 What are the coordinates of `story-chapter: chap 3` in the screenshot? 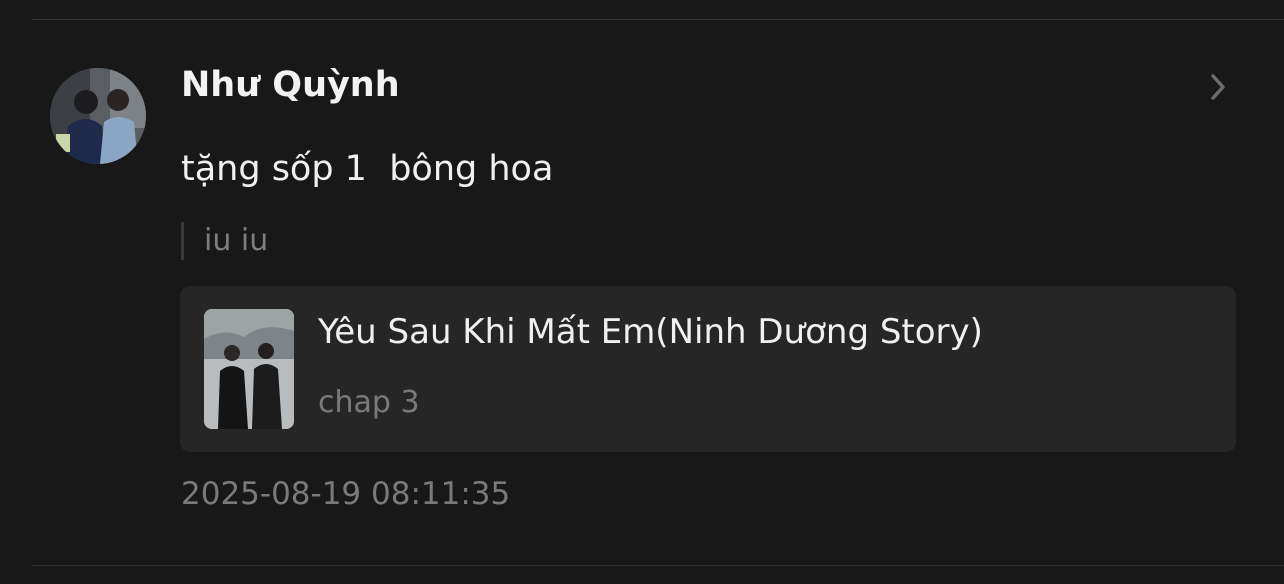 It's located at (369, 402).